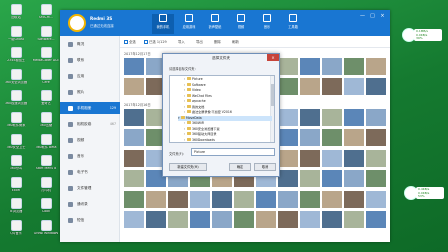 This screenshot has width=448, height=252. Describe the element at coordinates (90, 44) in the screenshot. I see `sidebar-item: 概况` at that location.